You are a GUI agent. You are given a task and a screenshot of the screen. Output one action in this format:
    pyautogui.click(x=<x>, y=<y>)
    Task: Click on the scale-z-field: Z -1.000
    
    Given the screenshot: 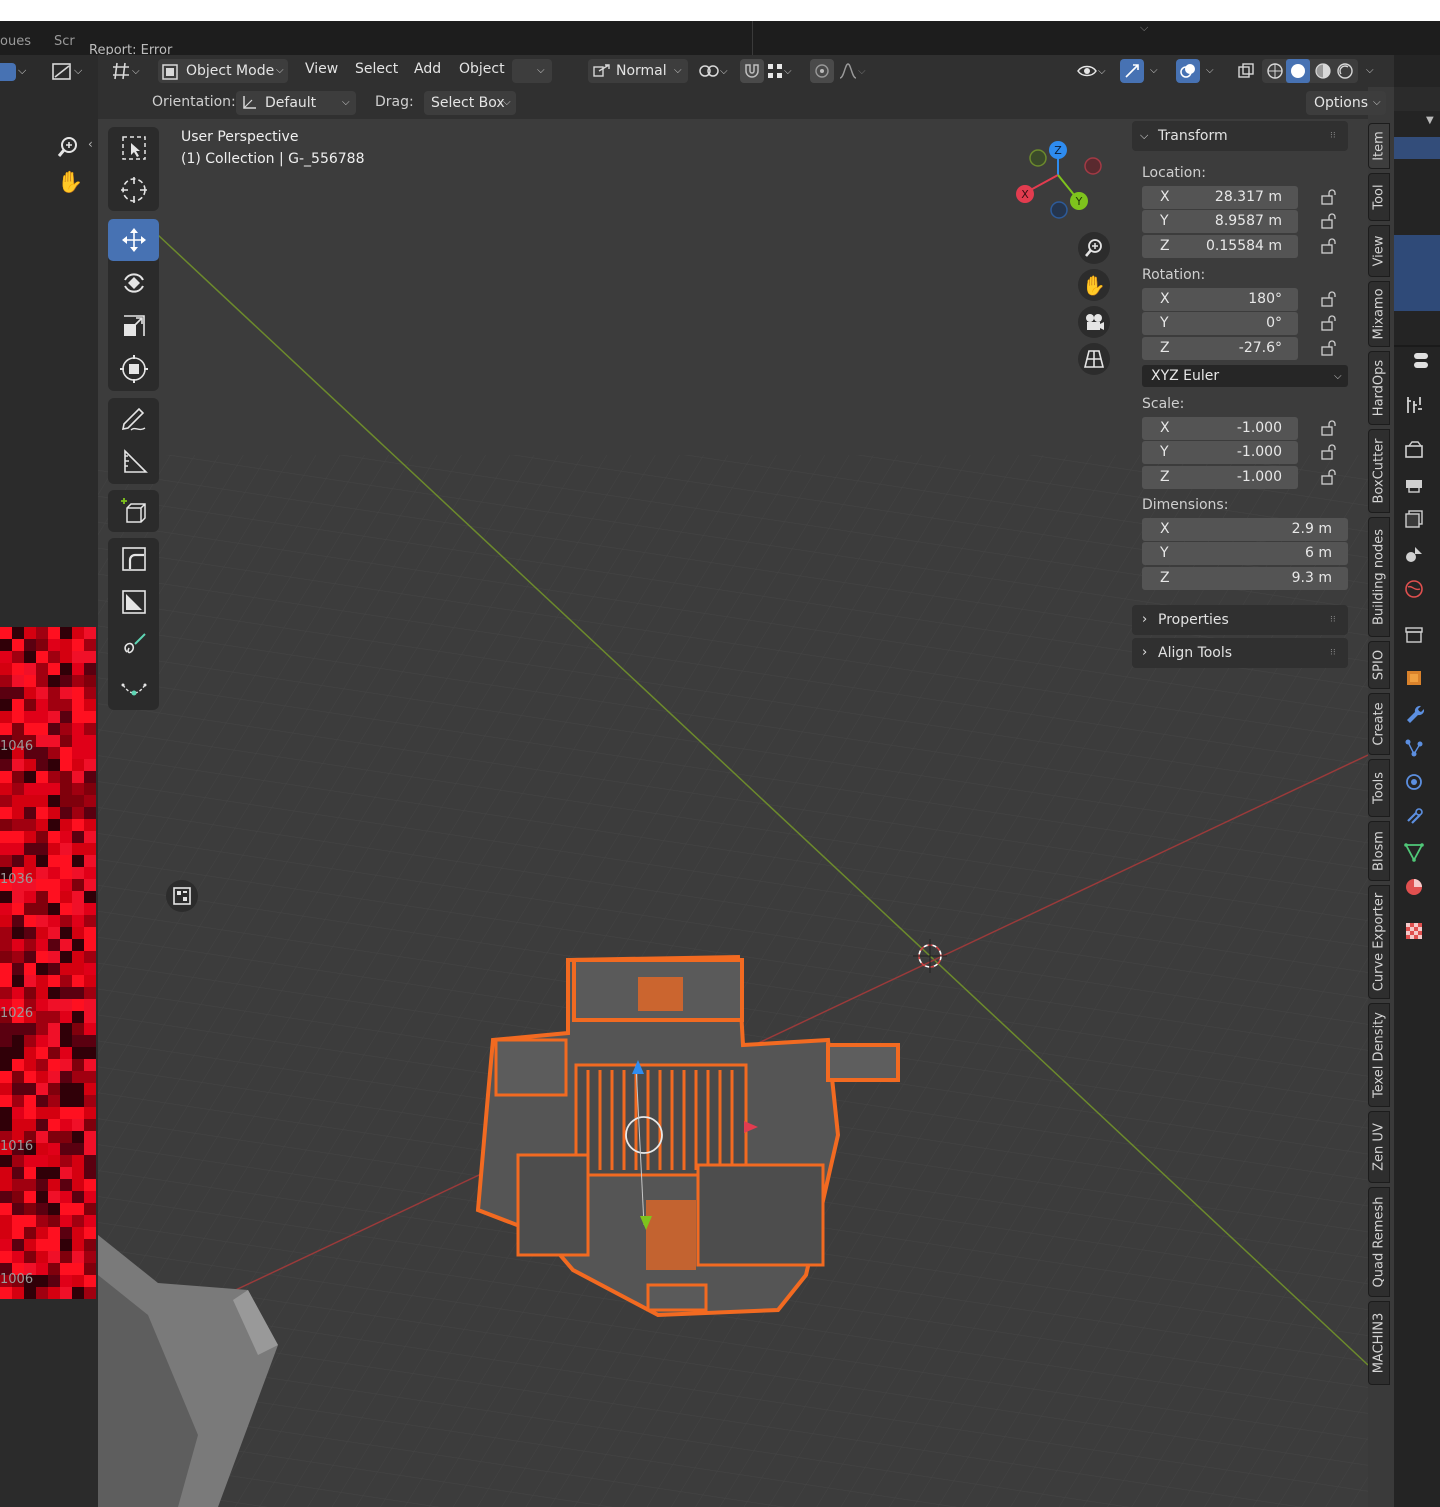 What is the action you would take?
    pyautogui.click(x=1220, y=477)
    